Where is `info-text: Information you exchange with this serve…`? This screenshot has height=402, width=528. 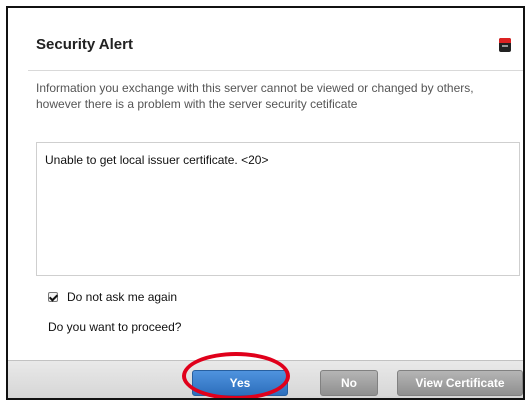
info-text: Information you exchange with this serve… is located at coordinates (255, 96).